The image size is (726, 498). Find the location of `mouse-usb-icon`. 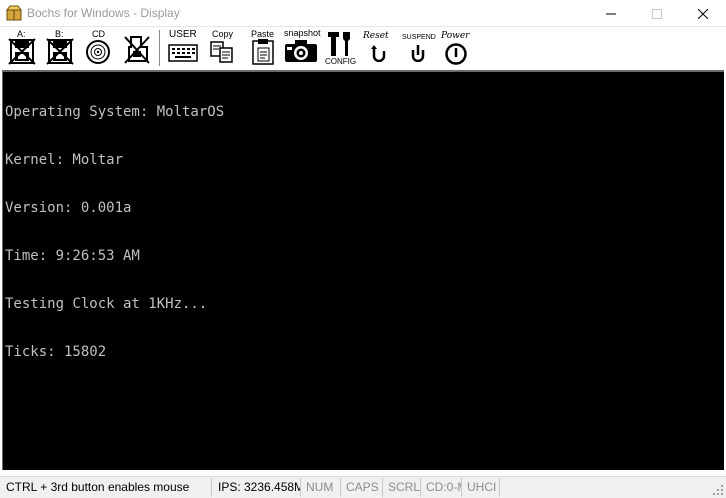

mouse-usb-icon is located at coordinates (137, 50).